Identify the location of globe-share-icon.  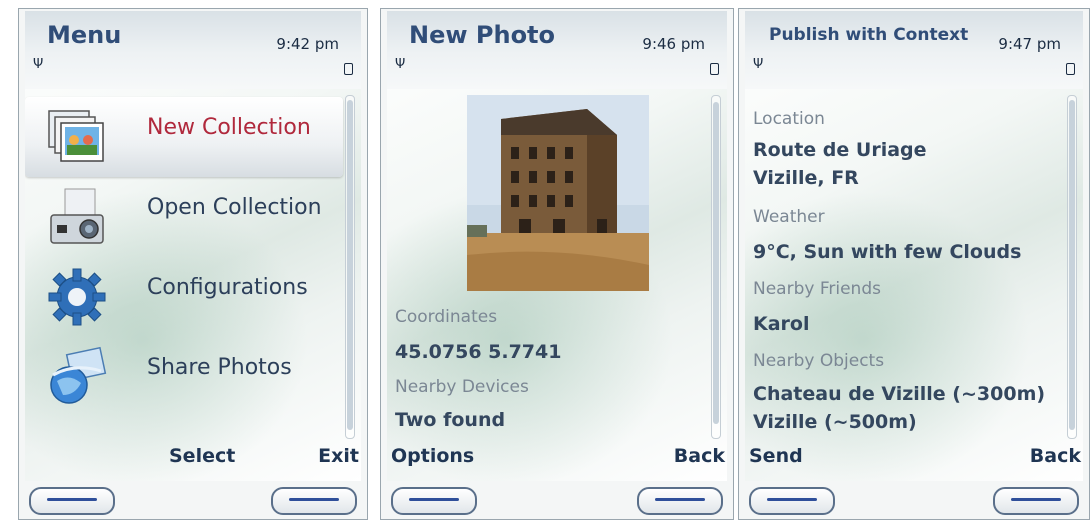
(78, 375).